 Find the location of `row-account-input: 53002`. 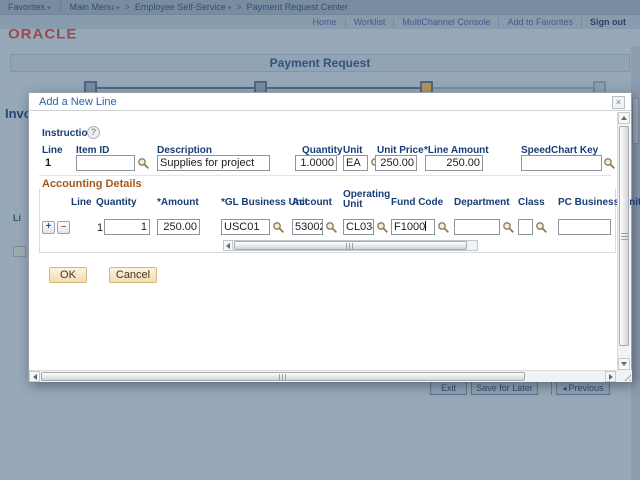

row-account-input: 53002 is located at coordinates (307, 227).